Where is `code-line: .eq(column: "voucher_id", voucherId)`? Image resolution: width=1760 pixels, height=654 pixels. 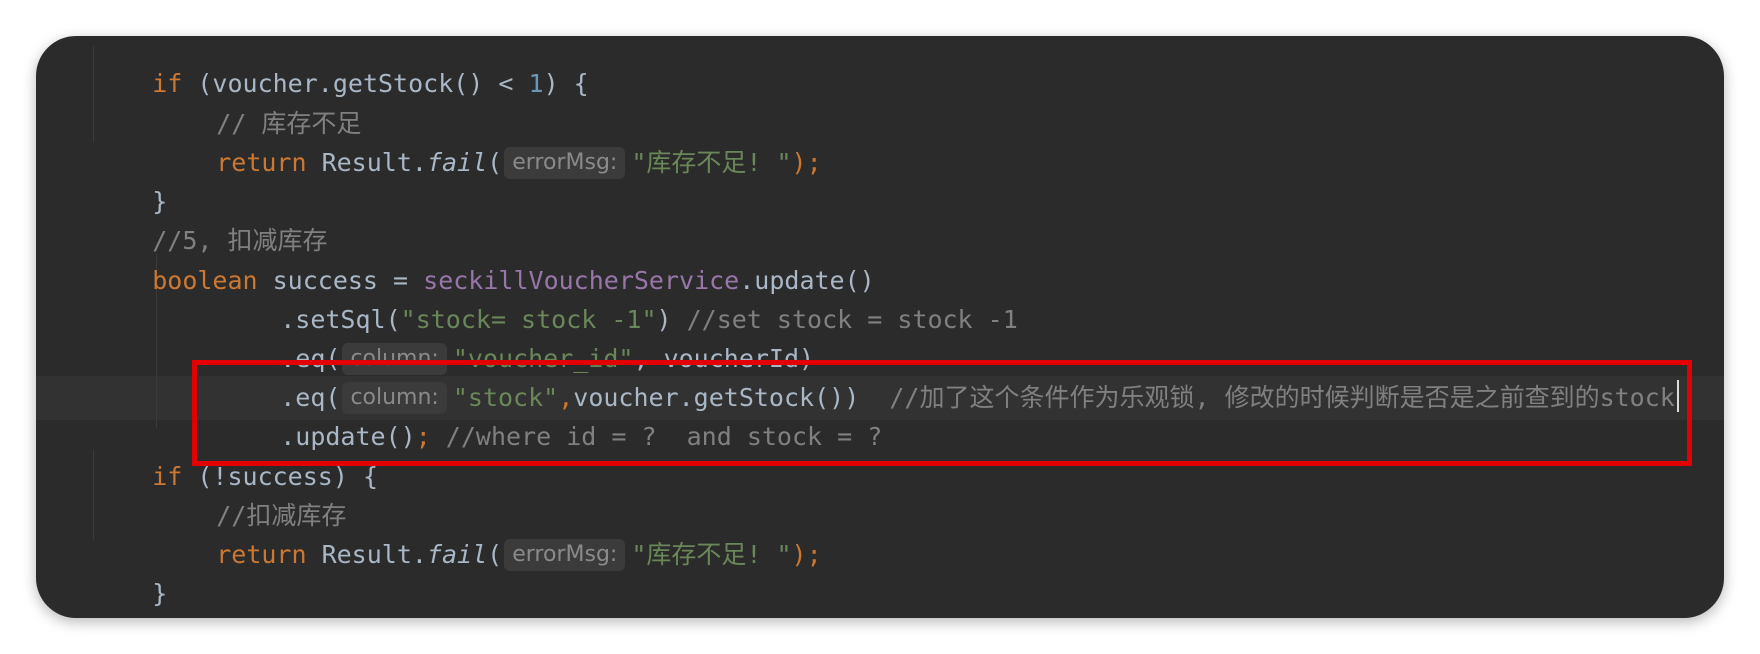
code-line: .eq(column: "voucher_id", voucherId) is located at coordinates (453, 334).